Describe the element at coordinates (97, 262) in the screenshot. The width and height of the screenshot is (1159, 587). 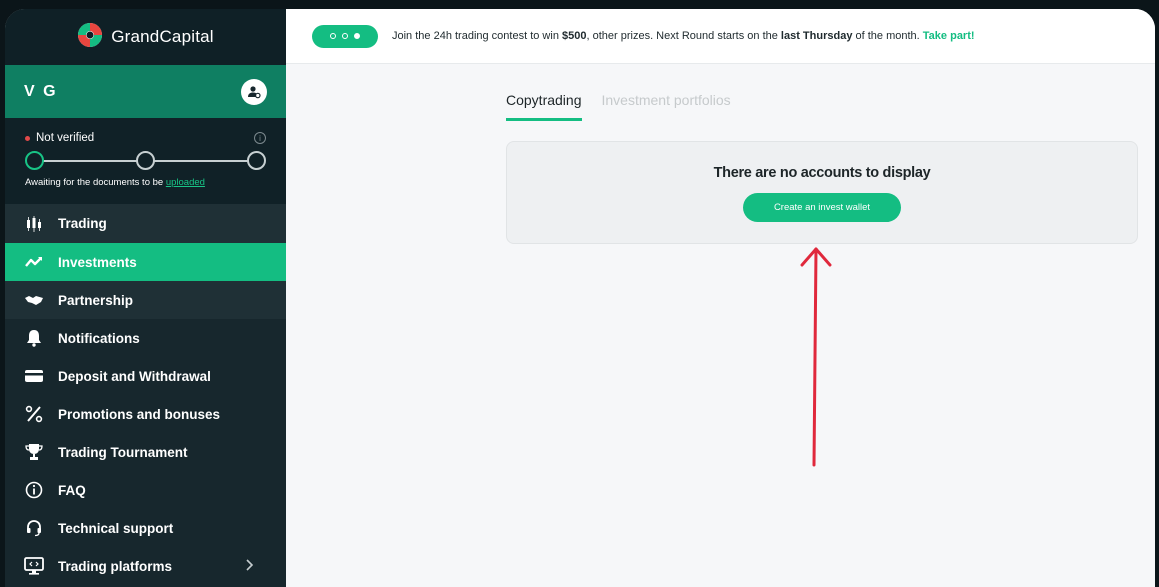
I see `sidebar-item-label: Investments` at that location.